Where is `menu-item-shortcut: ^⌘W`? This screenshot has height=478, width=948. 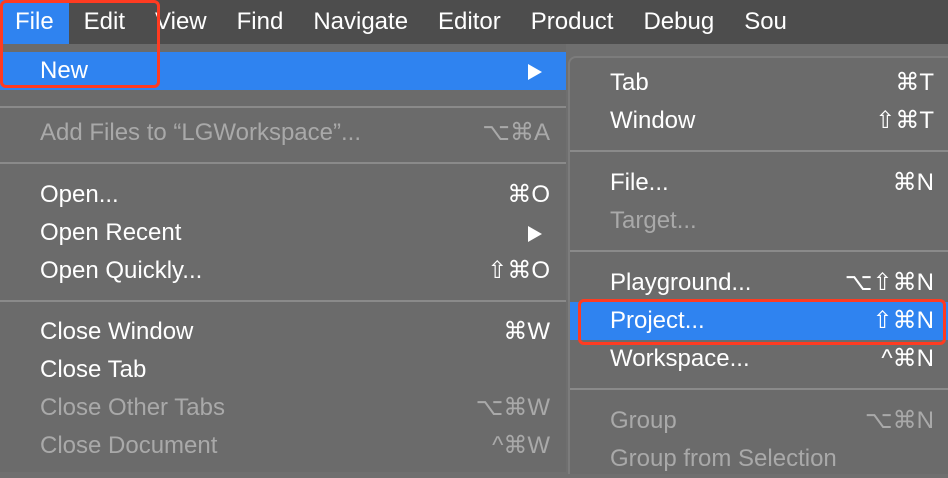 menu-item-shortcut: ^⌘W is located at coordinates (521, 445).